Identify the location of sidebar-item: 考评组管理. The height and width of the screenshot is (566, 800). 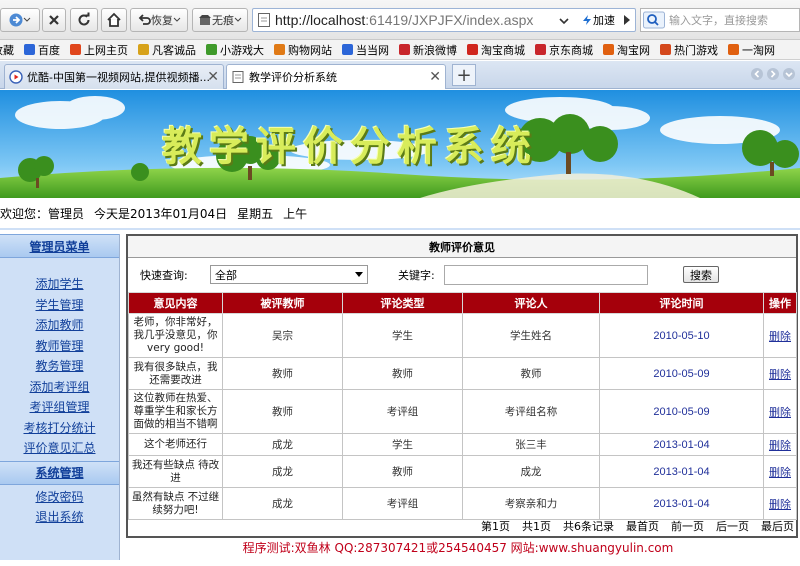
(59, 407).